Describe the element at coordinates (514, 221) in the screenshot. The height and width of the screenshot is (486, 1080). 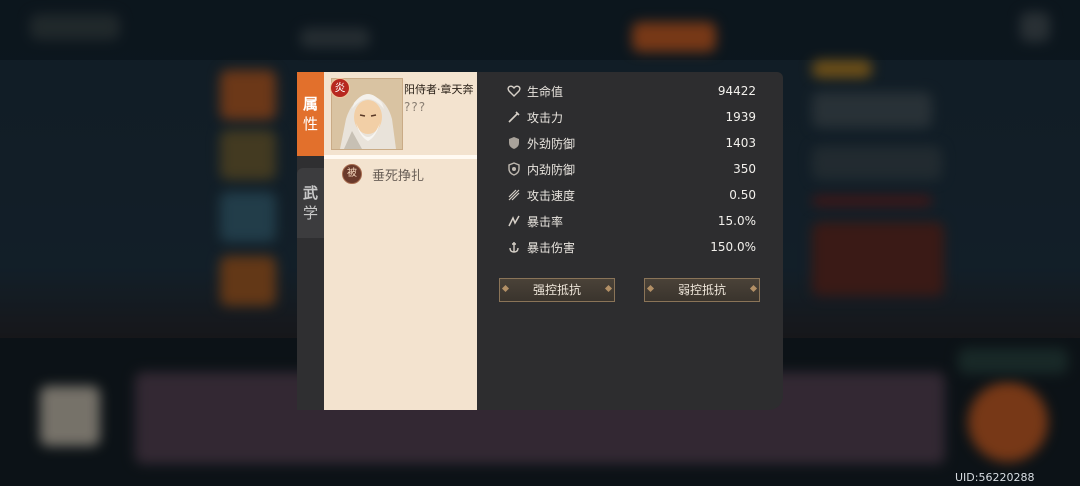
I see `crit-icon` at that location.